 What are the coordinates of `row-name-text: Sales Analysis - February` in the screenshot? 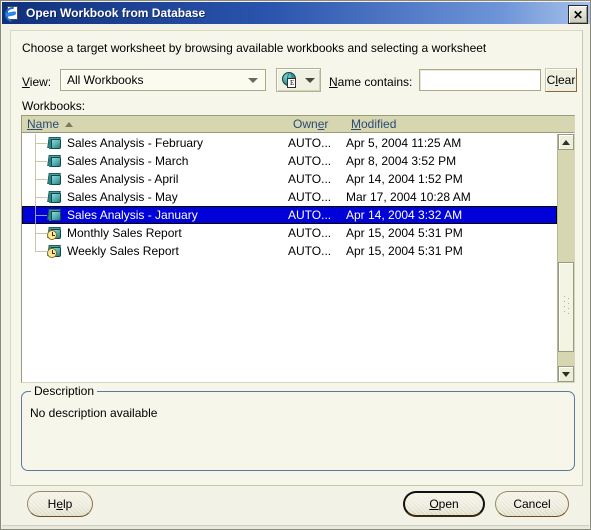 It's located at (135, 143).